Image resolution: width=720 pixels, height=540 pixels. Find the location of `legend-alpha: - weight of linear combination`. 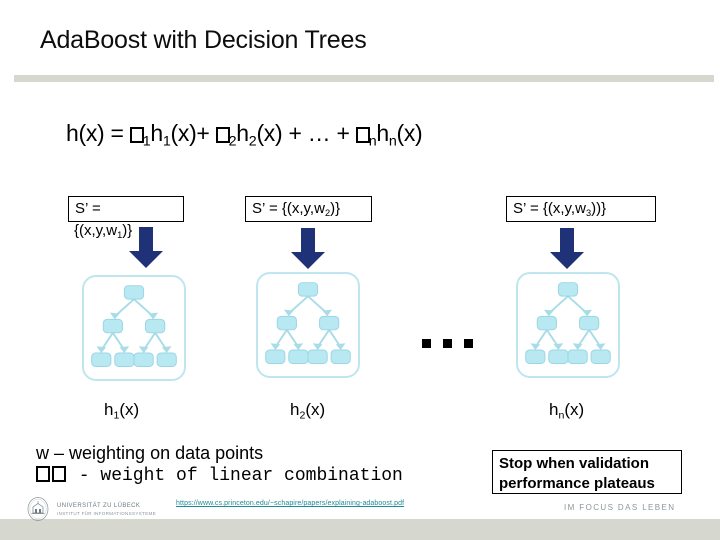

legend-alpha: - weight of linear combination is located at coordinates (219, 476).